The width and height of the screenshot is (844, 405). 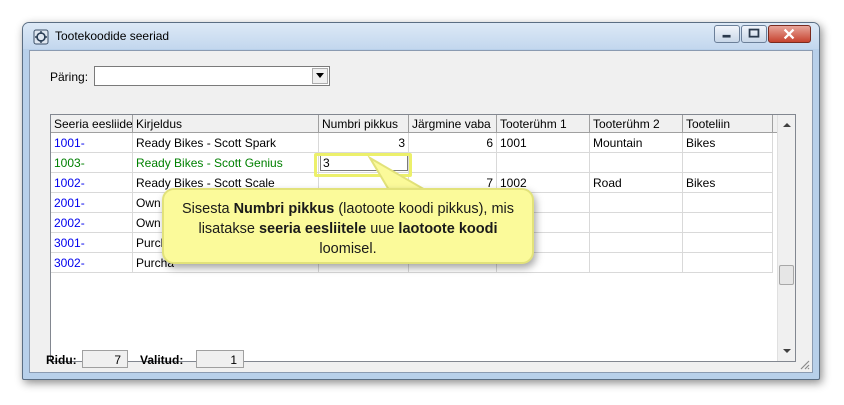 I want to click on window-title: Tootekoodide seeriad, so click(x=112, y=36).